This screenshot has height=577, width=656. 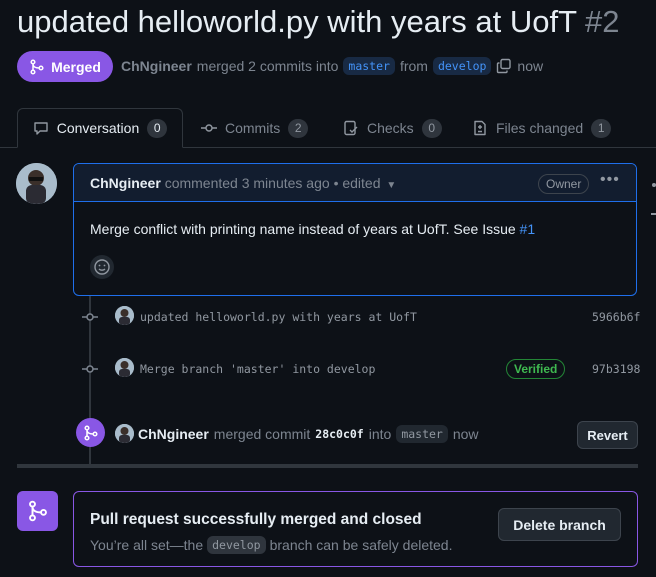 I want to click on merge-event-into: into, so click(x=380, y=434).